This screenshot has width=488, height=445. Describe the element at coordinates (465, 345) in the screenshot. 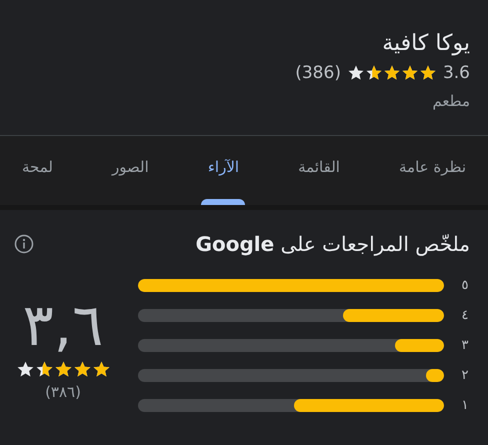

I see `star-level-label: ٣` at that location.